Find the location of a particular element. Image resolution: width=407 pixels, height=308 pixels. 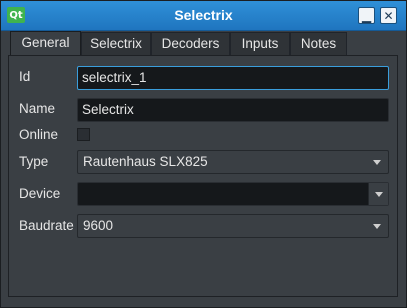

name-input: Selectrix is located at coordinates (233, 110).